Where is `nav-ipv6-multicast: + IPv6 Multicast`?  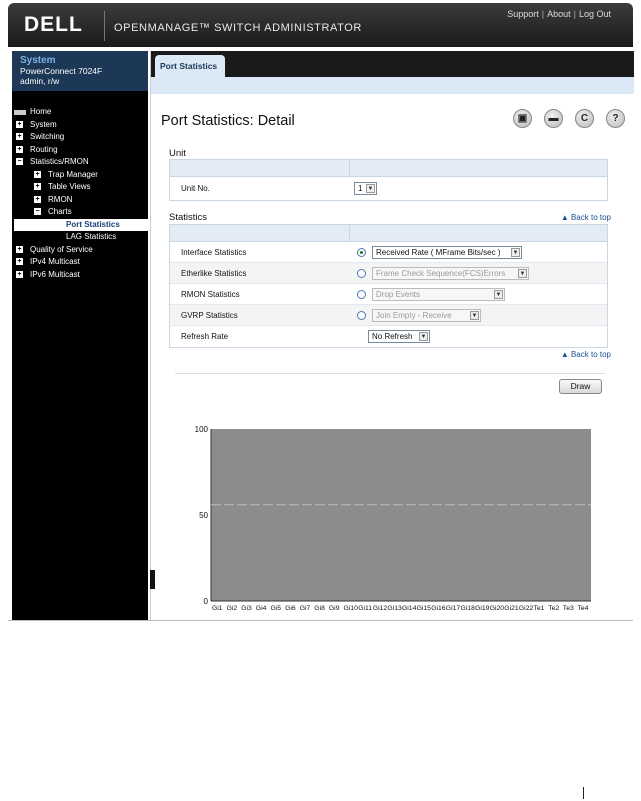 nav-ipv6-multicast: + IPv6 Multicast is located at coordinates (81, 275).